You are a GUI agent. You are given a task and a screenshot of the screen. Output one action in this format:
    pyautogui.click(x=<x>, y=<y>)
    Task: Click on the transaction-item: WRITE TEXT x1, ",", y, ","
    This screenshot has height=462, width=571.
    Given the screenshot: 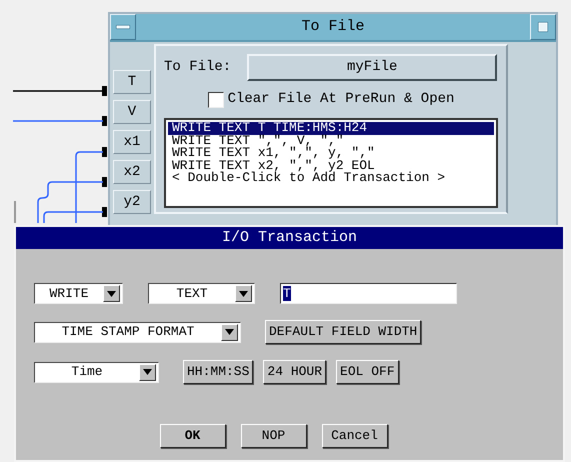 What is the action you would take?
    pyautogui.click(x=331, y=153)
    